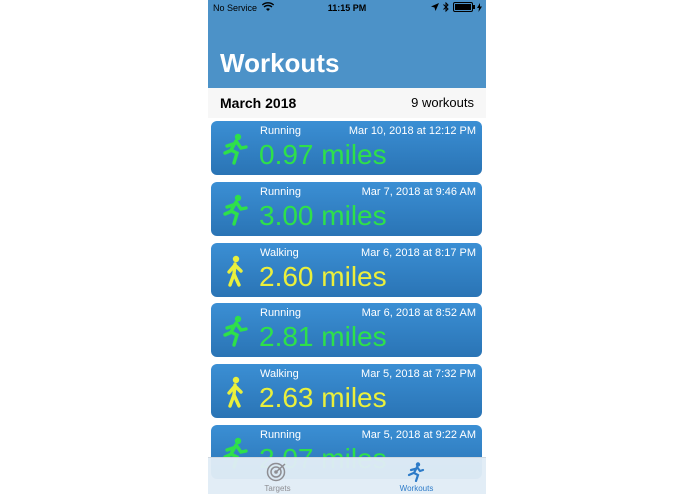 The image size is (695, 494). I want to click on workout-distance: 0.97 miles, so click(323, 154).